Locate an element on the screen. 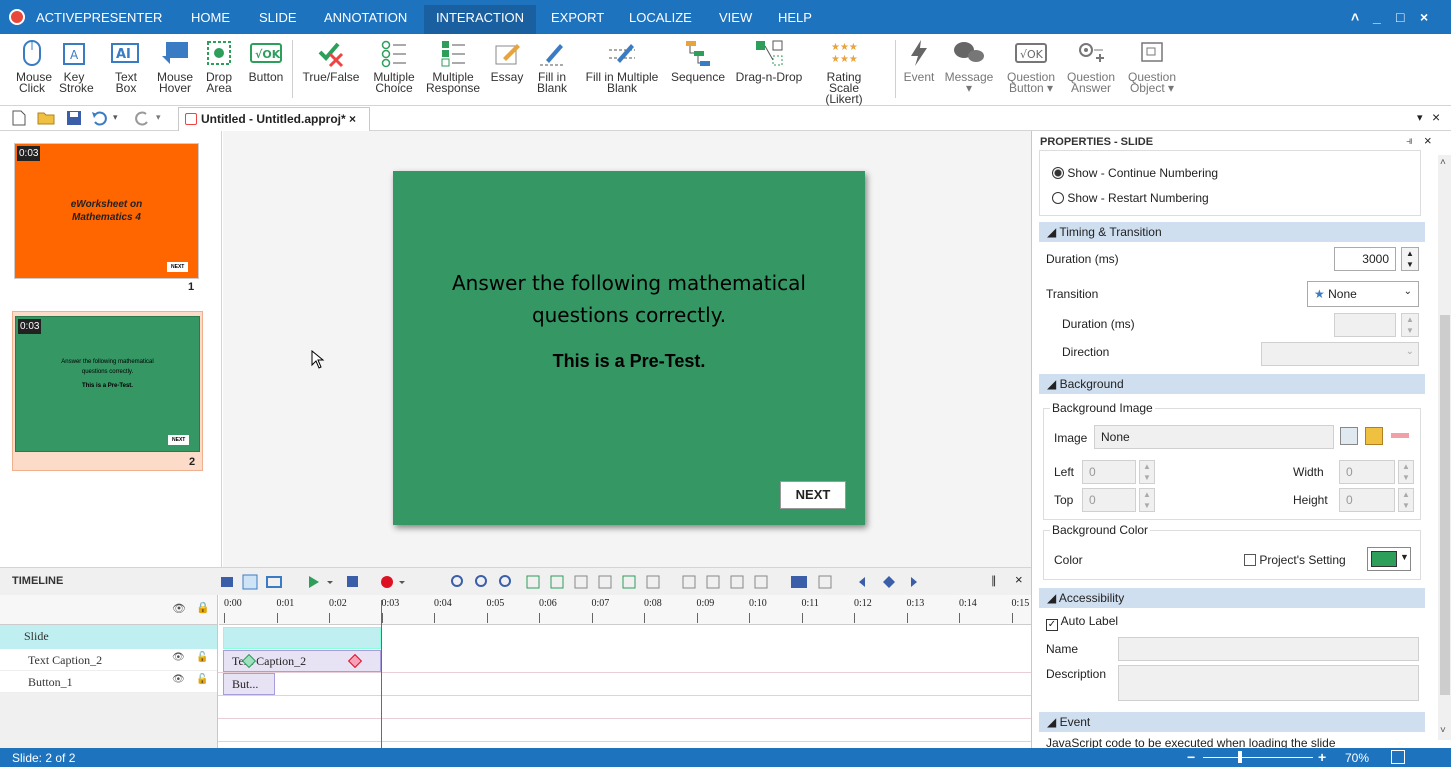  message-button: Message ▾ is located at coordinates (969, 66).